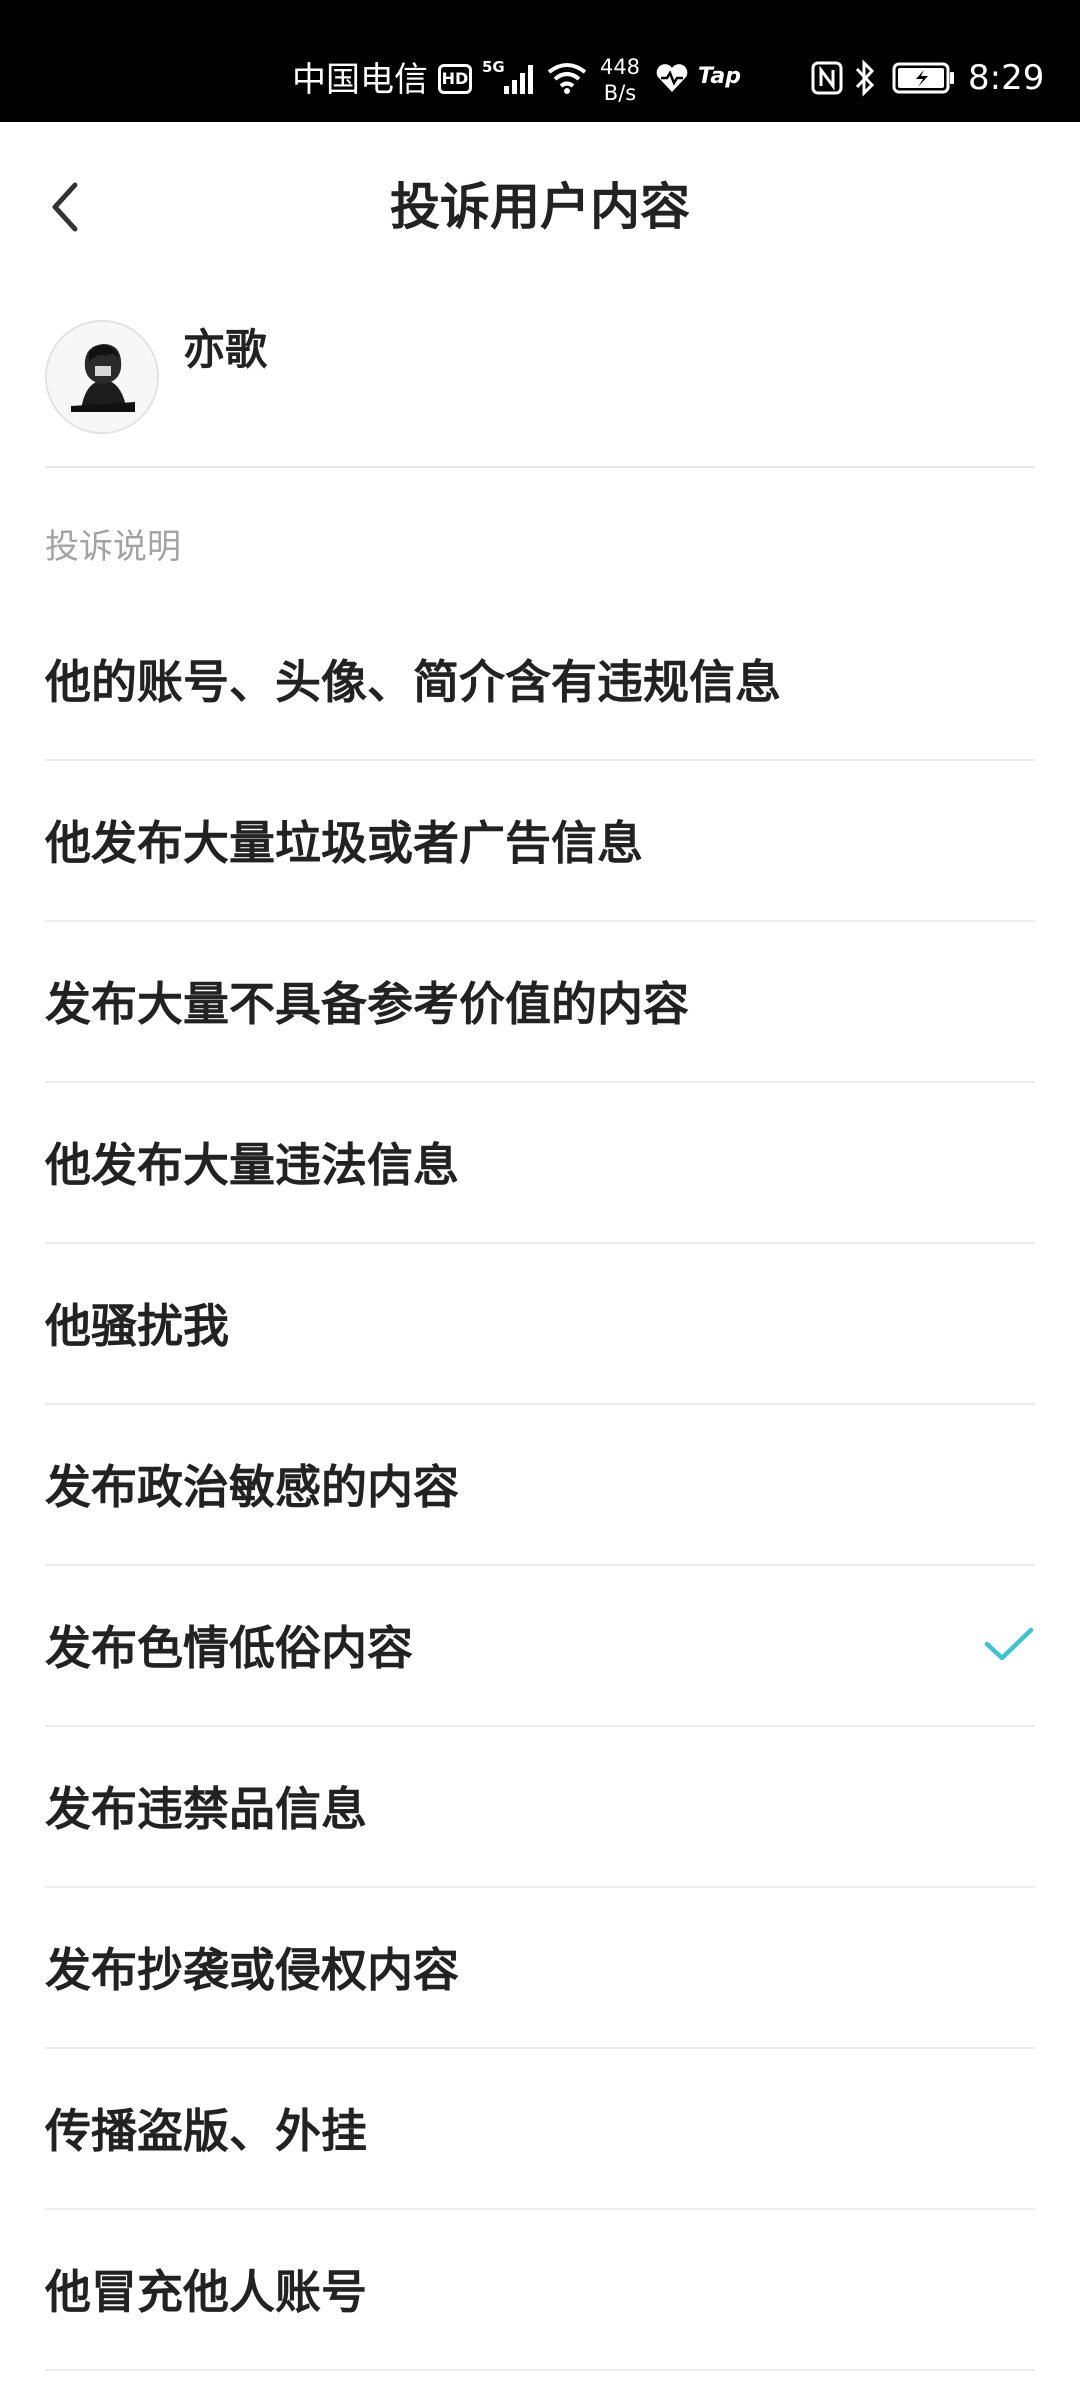 Image resolution: width=1080 pixels, height=2400 pixels. I want to click on reason-option-political: 发布政治敏感的内容, so click(540, 1485).